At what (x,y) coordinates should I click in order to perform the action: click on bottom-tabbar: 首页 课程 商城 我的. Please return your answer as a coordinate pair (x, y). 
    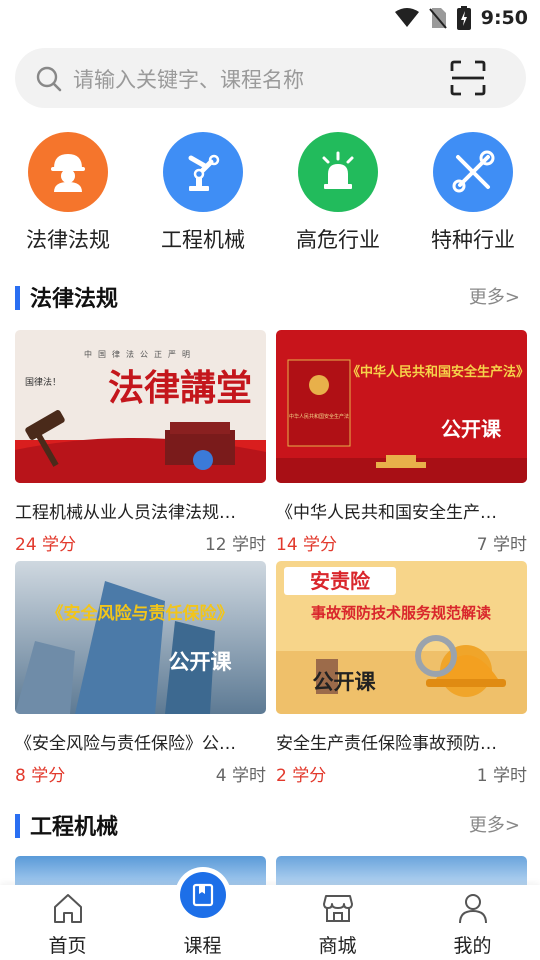
    Looking at the image, I should click on (270, 913).